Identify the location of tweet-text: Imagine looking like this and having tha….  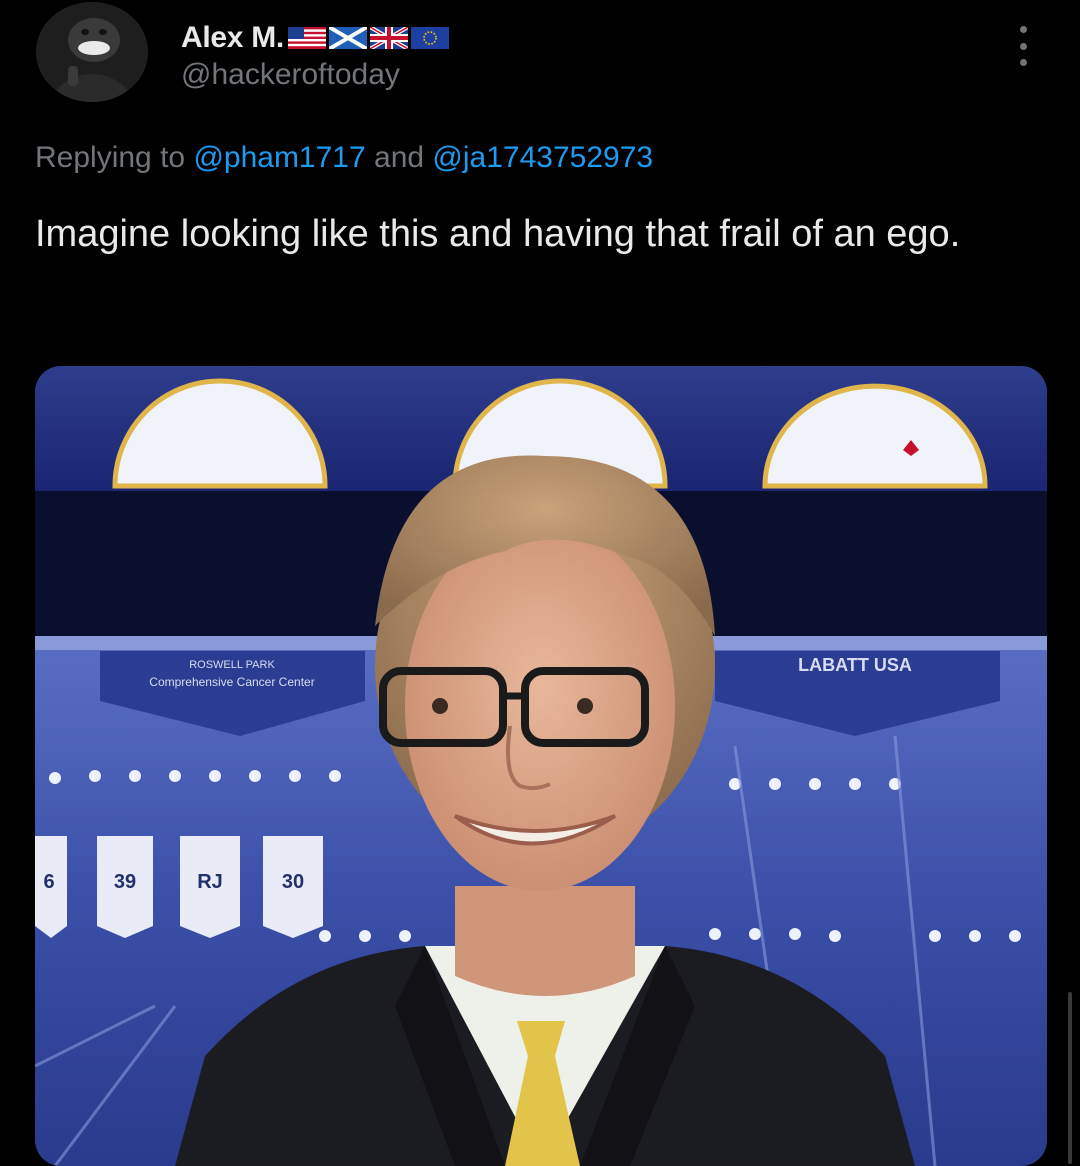
(498, 234).